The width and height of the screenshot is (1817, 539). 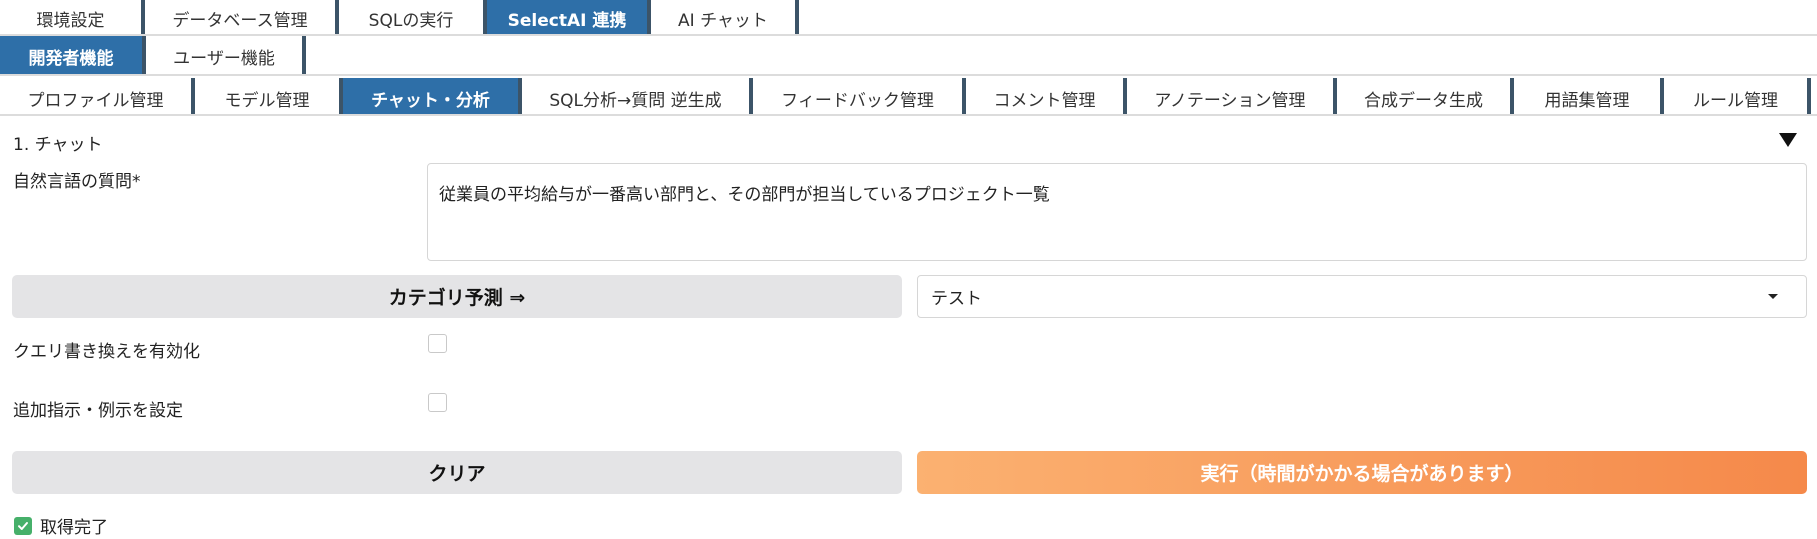 I want to click on tab-chat-analysis: チャット・分析, so click(x=428, y=96).